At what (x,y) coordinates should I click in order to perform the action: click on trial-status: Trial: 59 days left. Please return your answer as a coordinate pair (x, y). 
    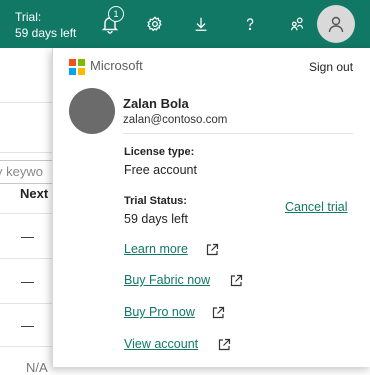
    Looking at the image, I should click on (45, 25).